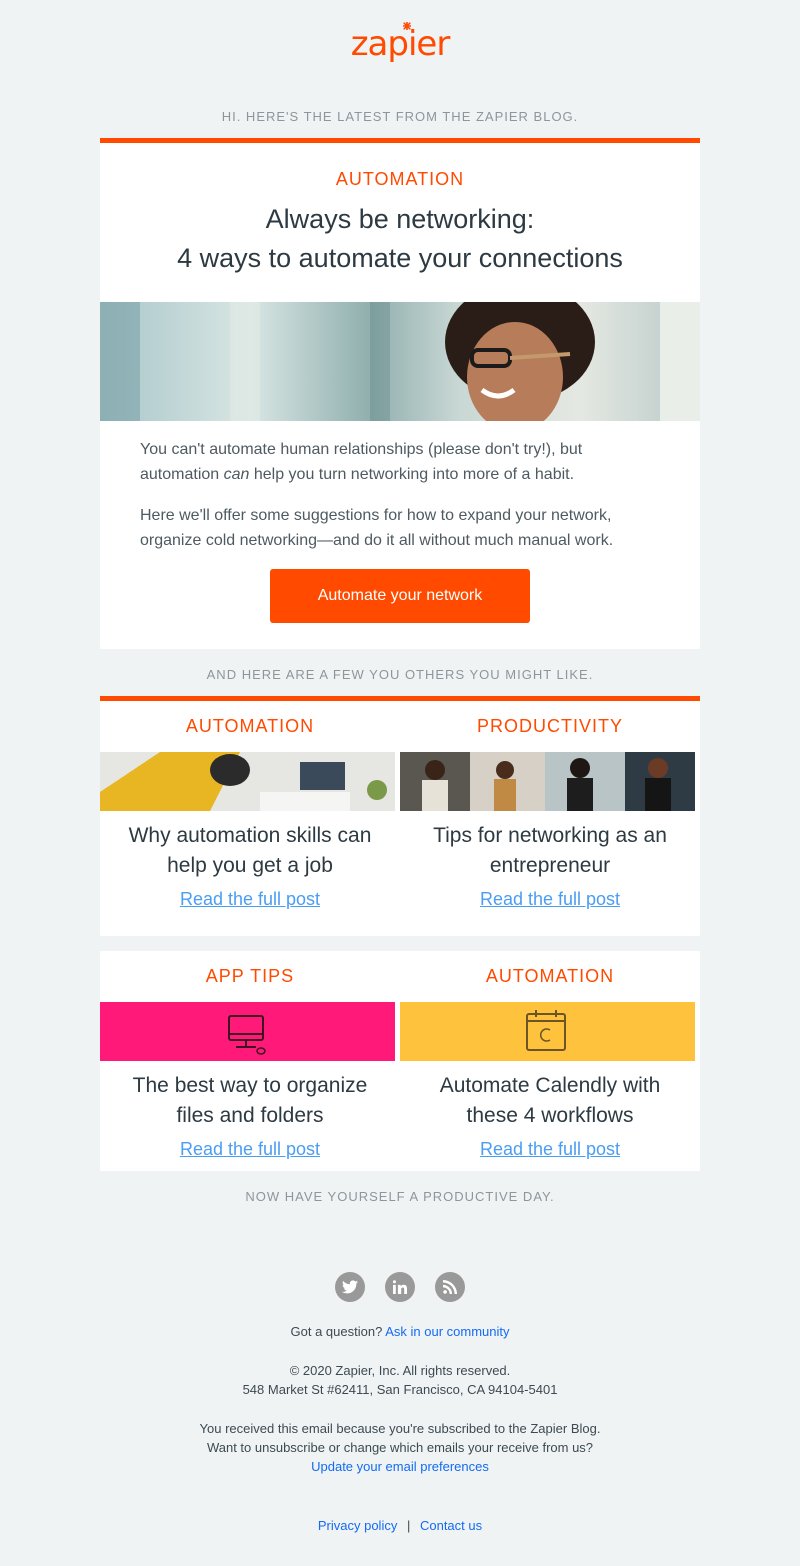 Image resolution: width=800 pixels, height=1566 pixels. What do you see at coordinates (400, 1196) in the screenshot?
I see `signoff-text: NOW HAVE YOURSELF A PRODUCTIVE DAY.` at bounding box center [400, 1196].